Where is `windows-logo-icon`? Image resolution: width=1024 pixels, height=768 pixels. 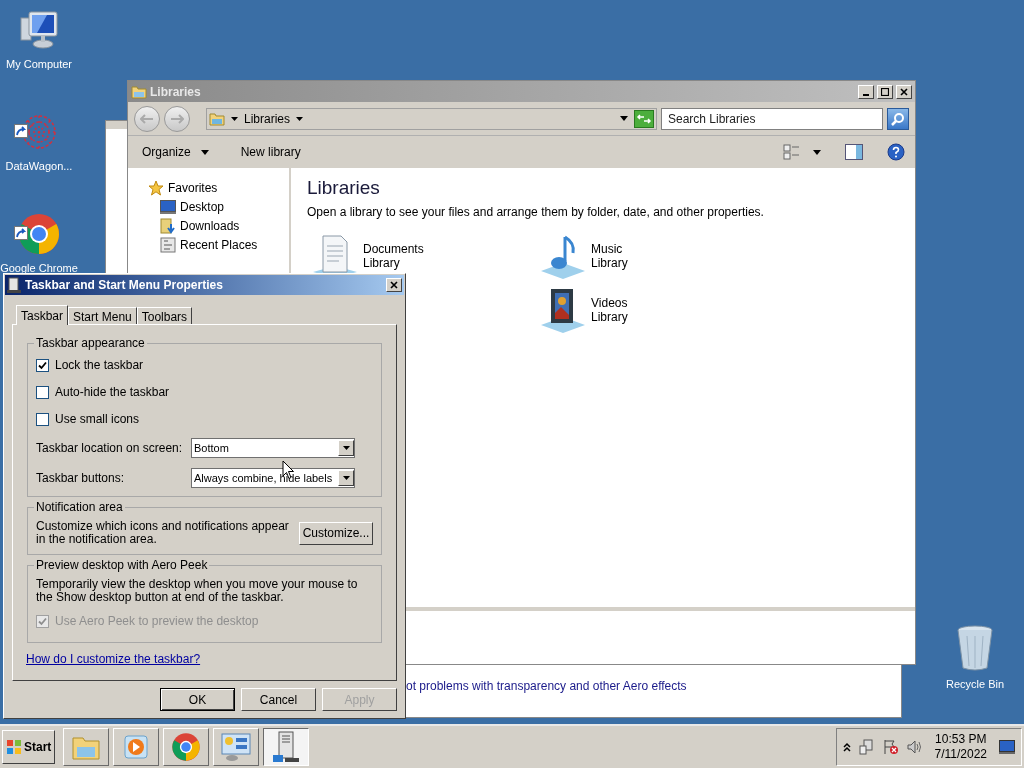
windows-logo-icon is located at coordinates (14, 747).